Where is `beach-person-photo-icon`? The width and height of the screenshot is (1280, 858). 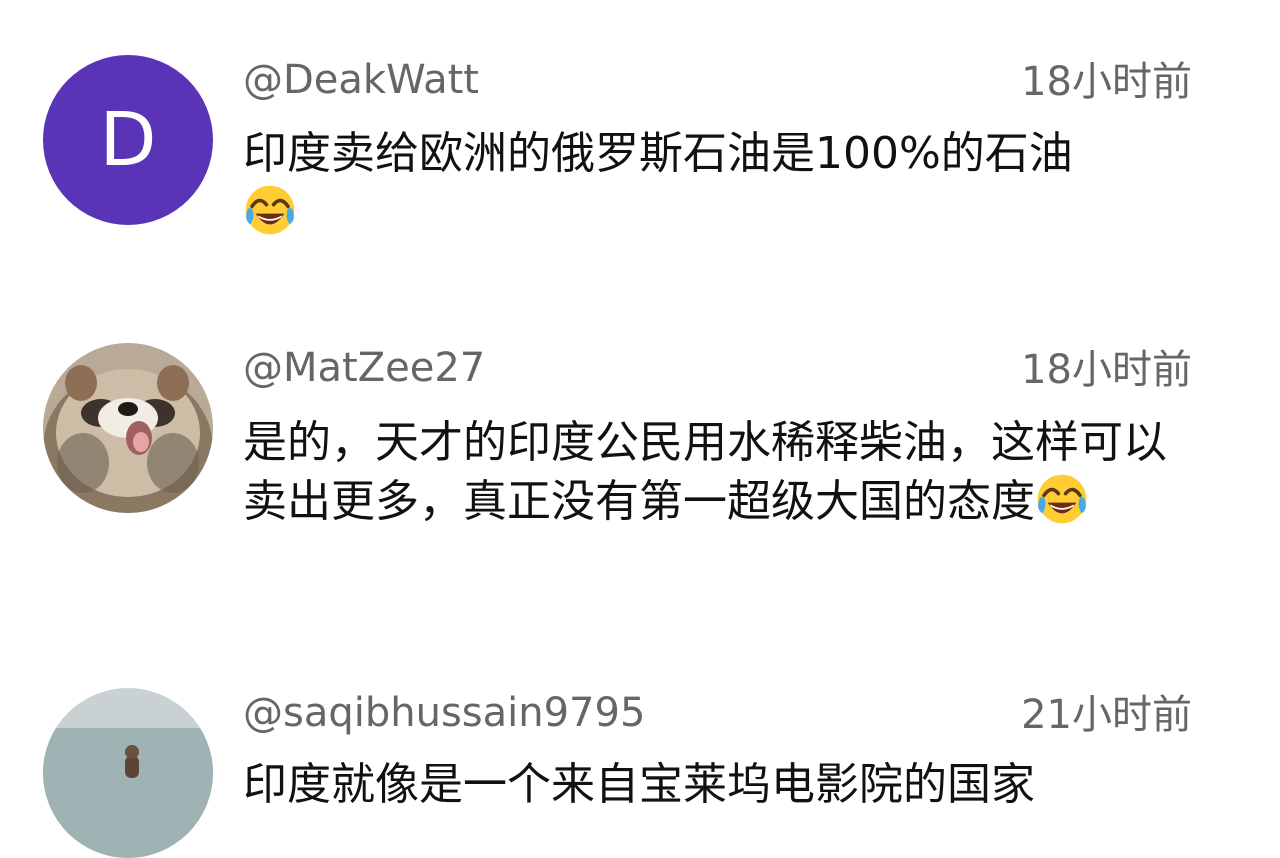 beach-person-photo-icon is located at coordinates (128, 773).